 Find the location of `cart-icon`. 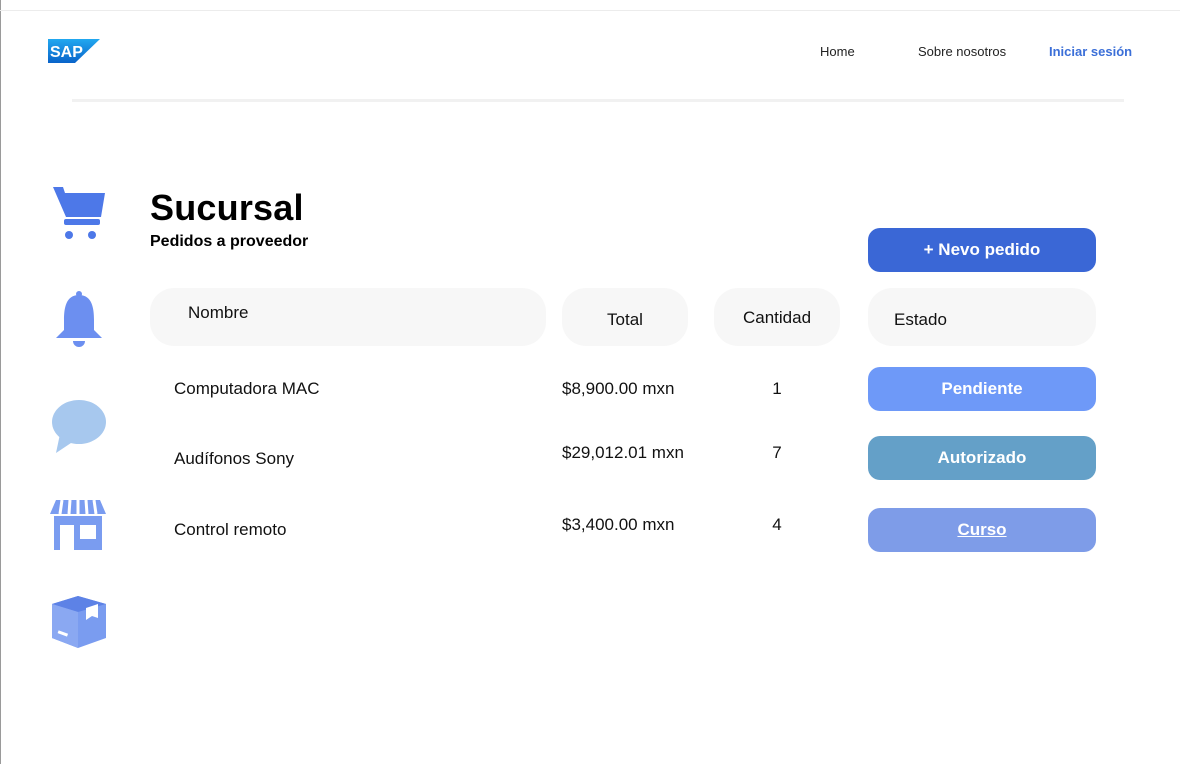

cart-icon is located at coordinates (80, 215).